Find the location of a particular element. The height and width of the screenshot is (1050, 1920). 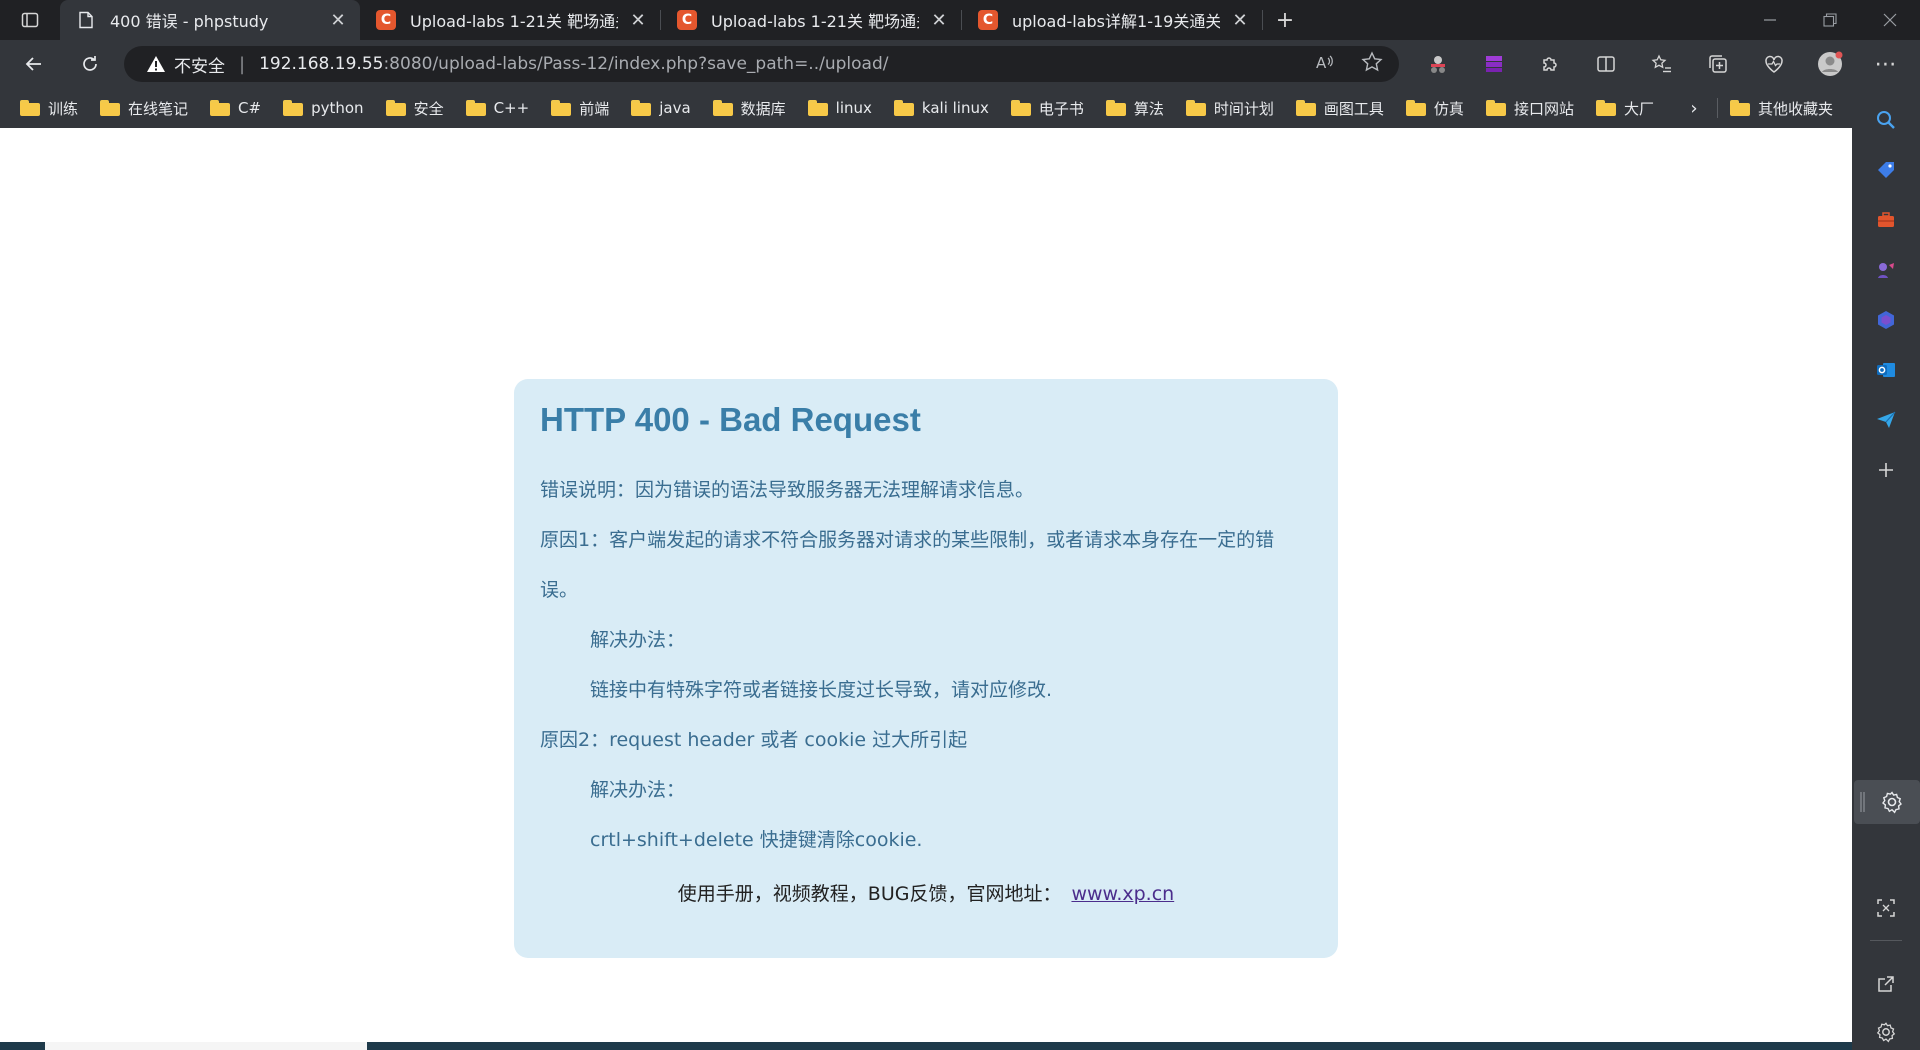

bookmark-folder: C# is located at coordinates (235, 108).